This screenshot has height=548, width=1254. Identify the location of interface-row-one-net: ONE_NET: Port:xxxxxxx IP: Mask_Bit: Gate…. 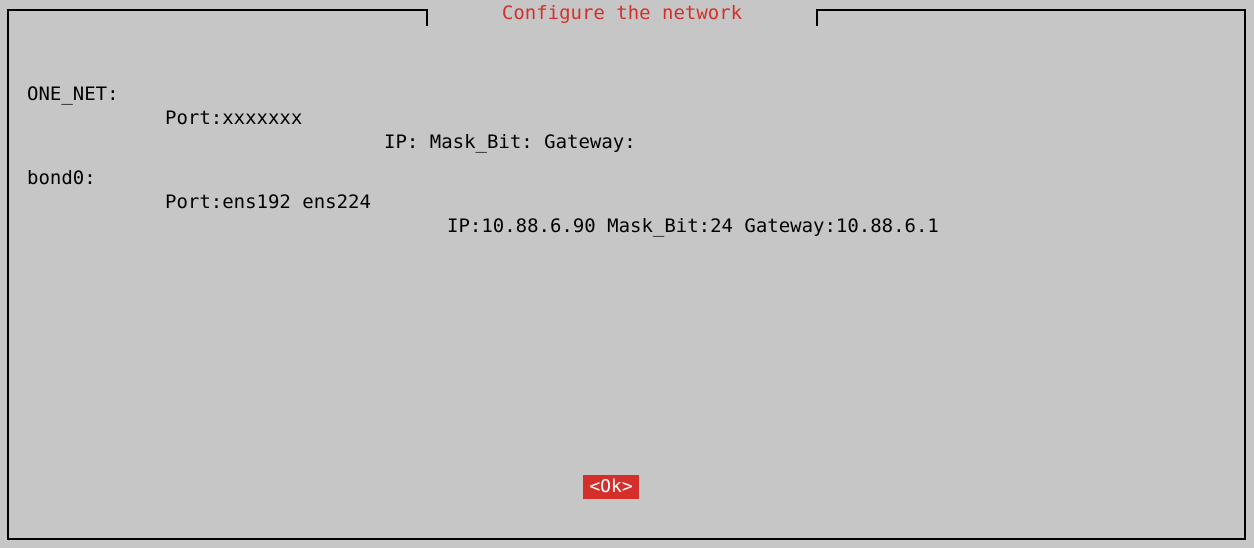
(331, 105).